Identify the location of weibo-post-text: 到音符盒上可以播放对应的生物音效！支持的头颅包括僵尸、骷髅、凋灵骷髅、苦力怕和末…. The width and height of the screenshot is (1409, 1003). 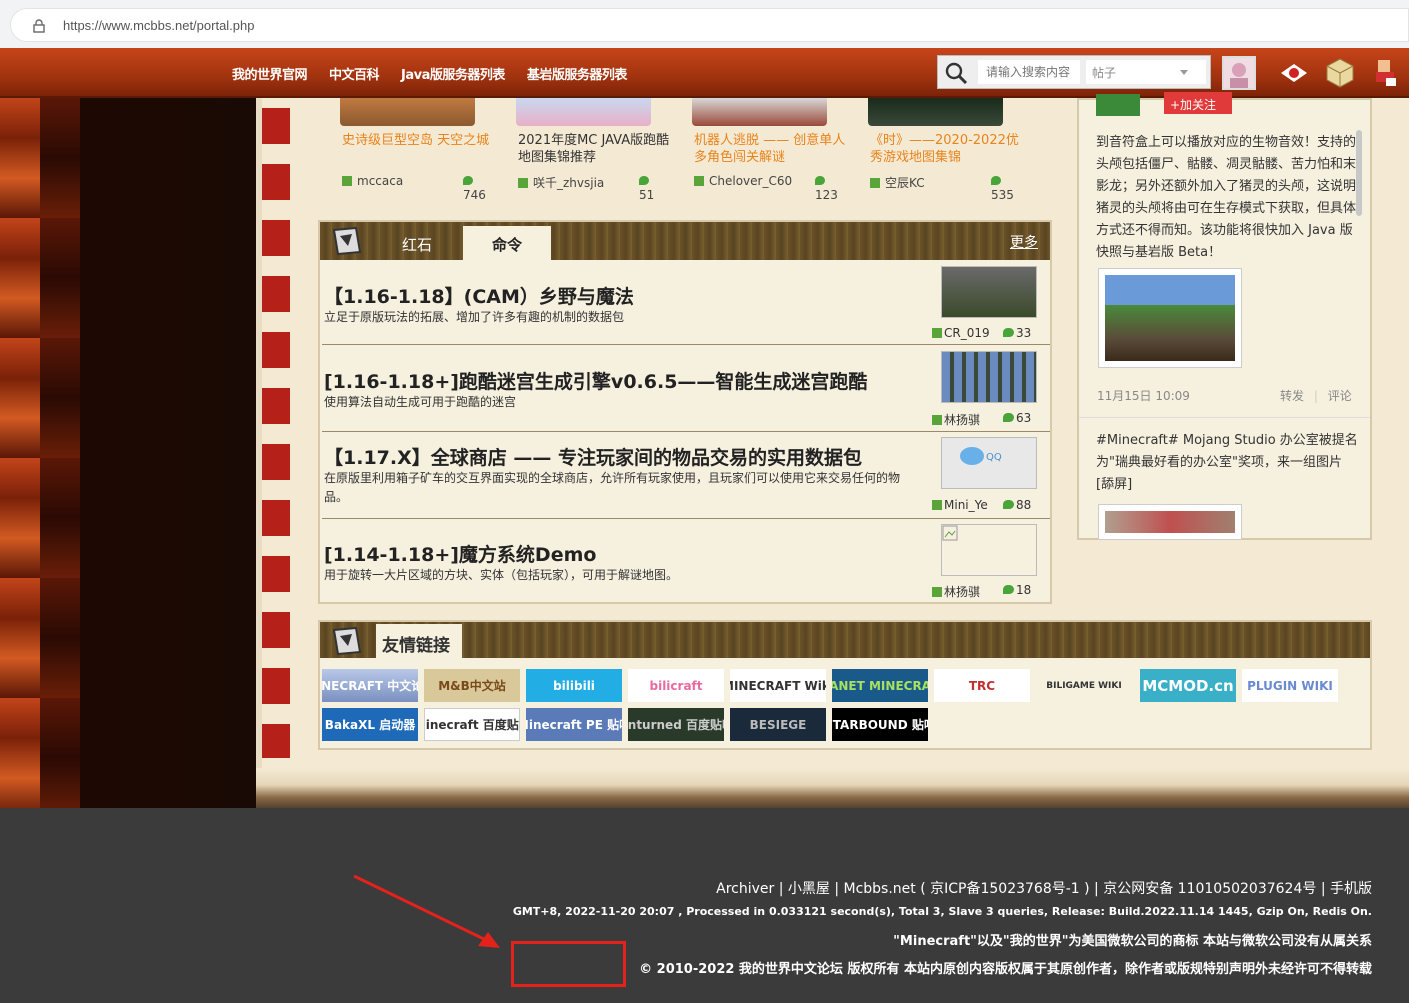
(1226, 197).